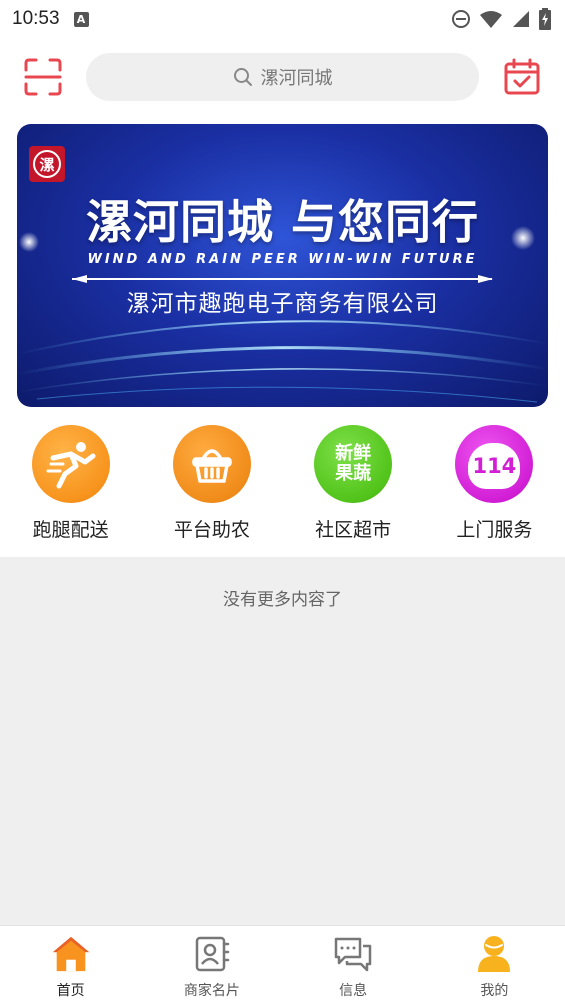 This screenshot has height=1004, width=565. What do you see at coordinates (353, 954) in the screenshot?
I see `message-icon` at bounding box center [353, 954].